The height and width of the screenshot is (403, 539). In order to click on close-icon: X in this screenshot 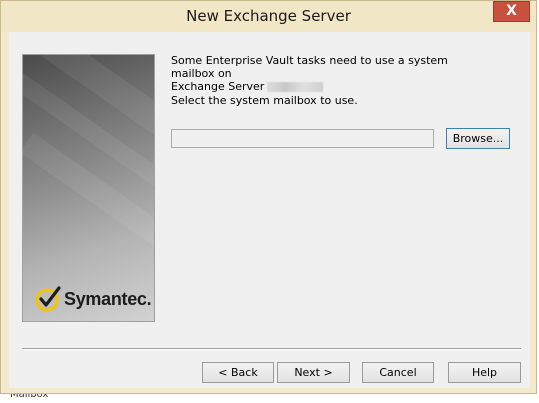, I will do `click(511, 11)`.